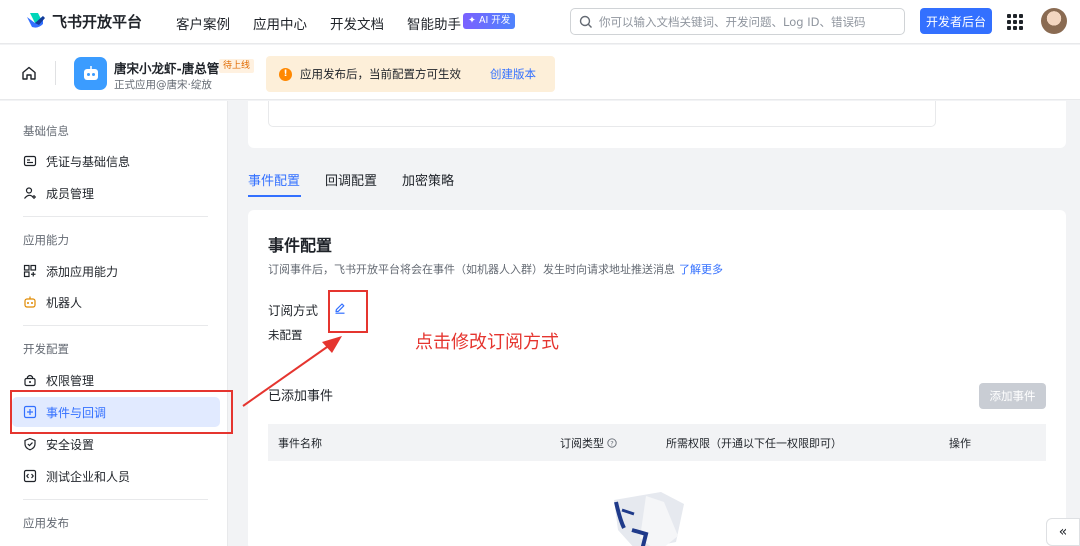 The height and width of the screenshot is (546, 1080). I want to click on sidebar-item-label: 测试企业和人员, so click(88, 476).